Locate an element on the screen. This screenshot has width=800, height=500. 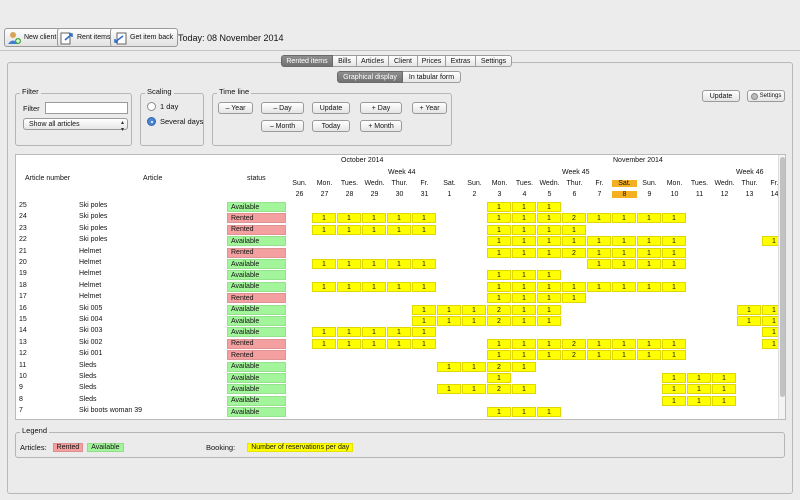
scaling-one-day-radio: 1 day is located at coordinates (162, 106).